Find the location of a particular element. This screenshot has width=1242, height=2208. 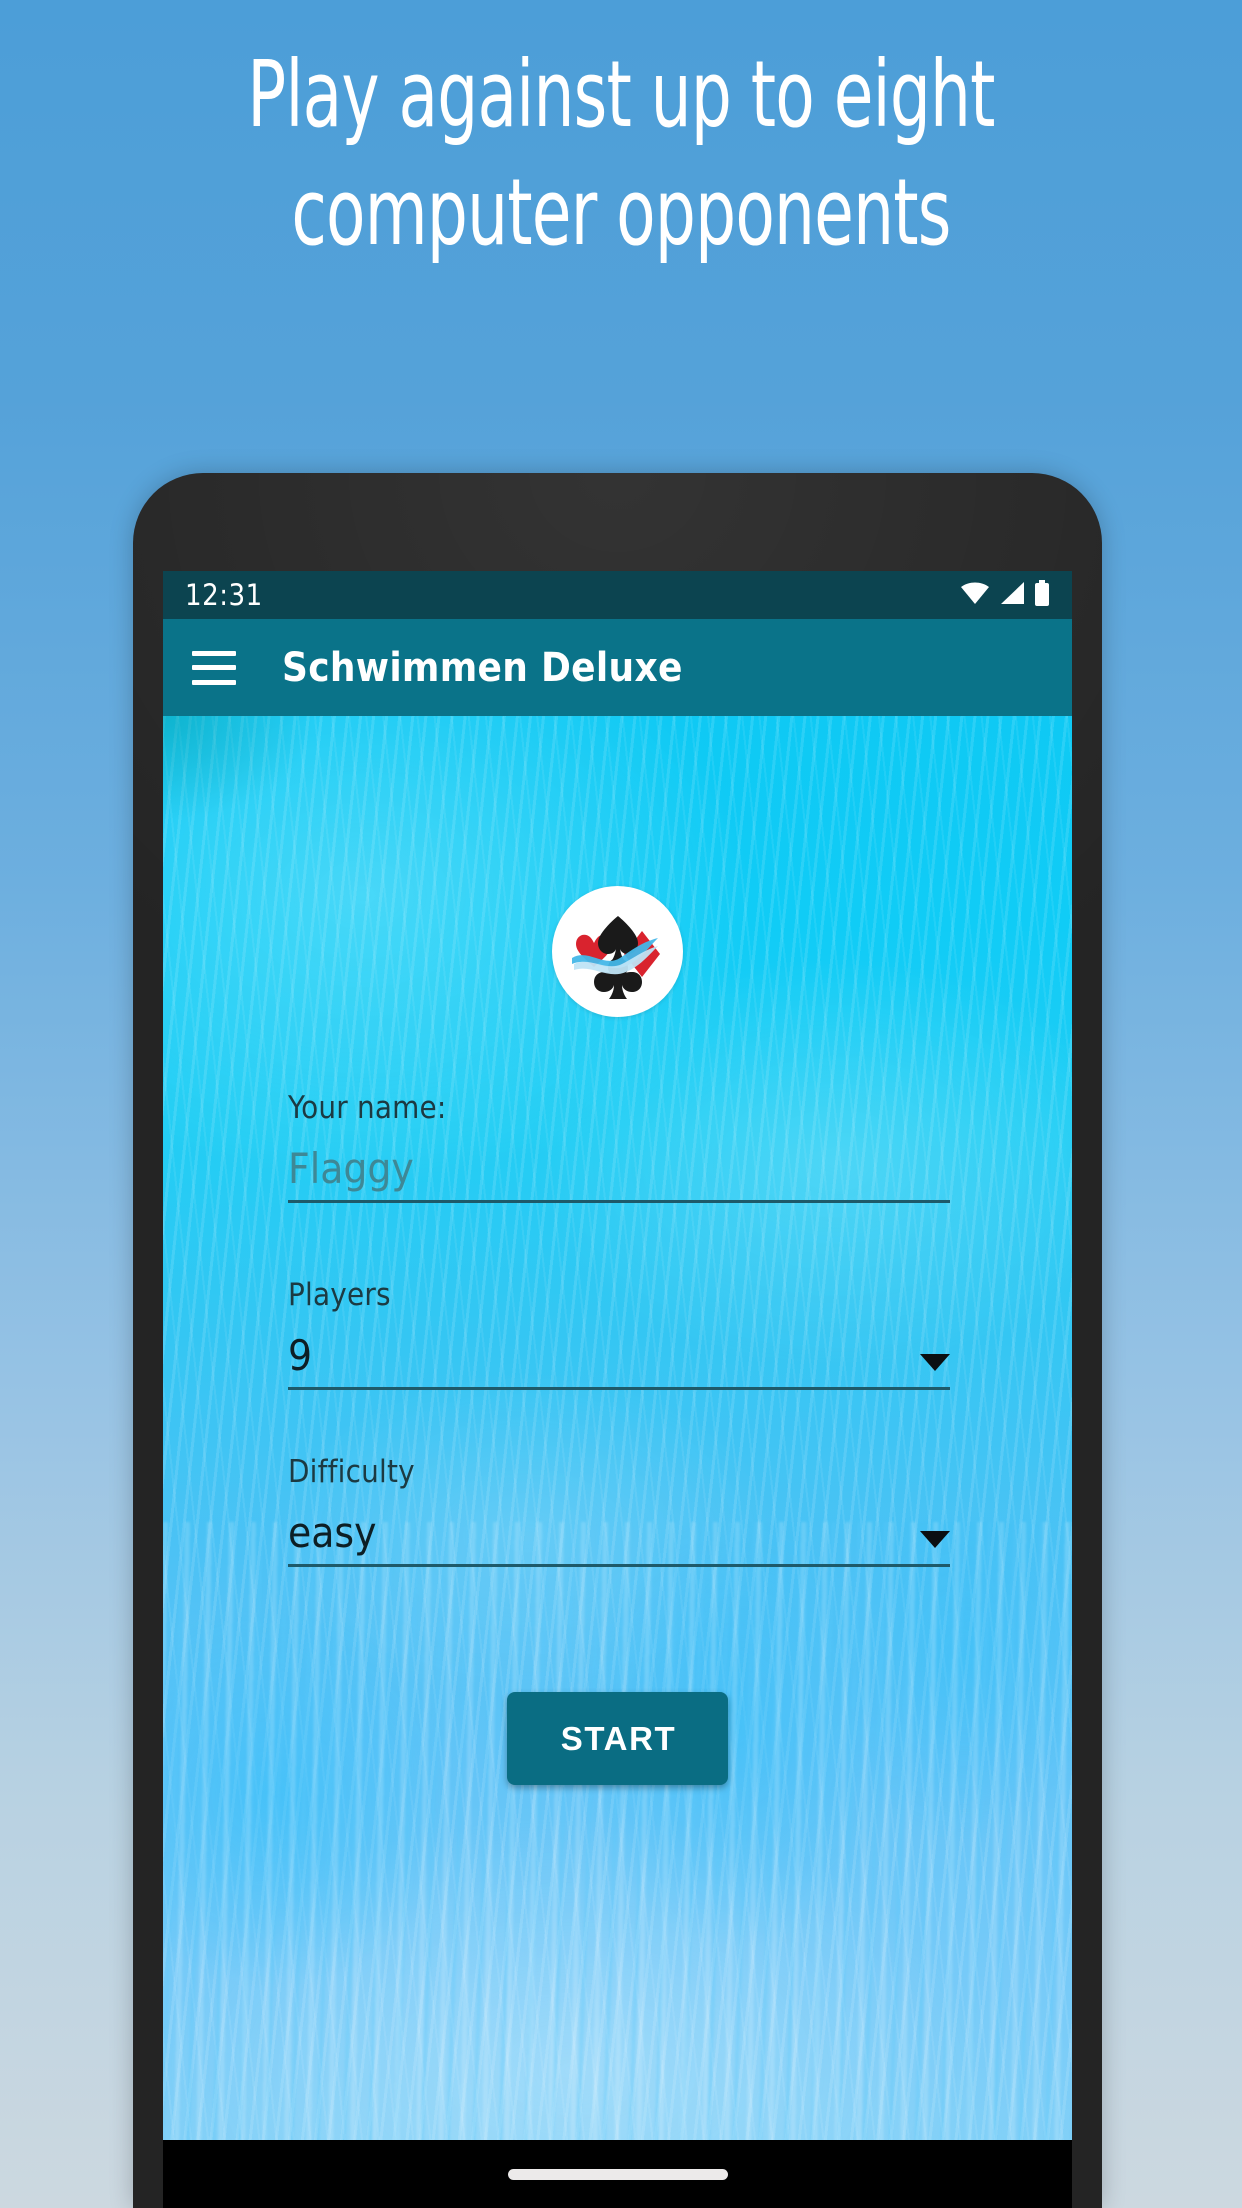

app-bar: Schwimmen Deluxe is located at coordinates (617, 667).